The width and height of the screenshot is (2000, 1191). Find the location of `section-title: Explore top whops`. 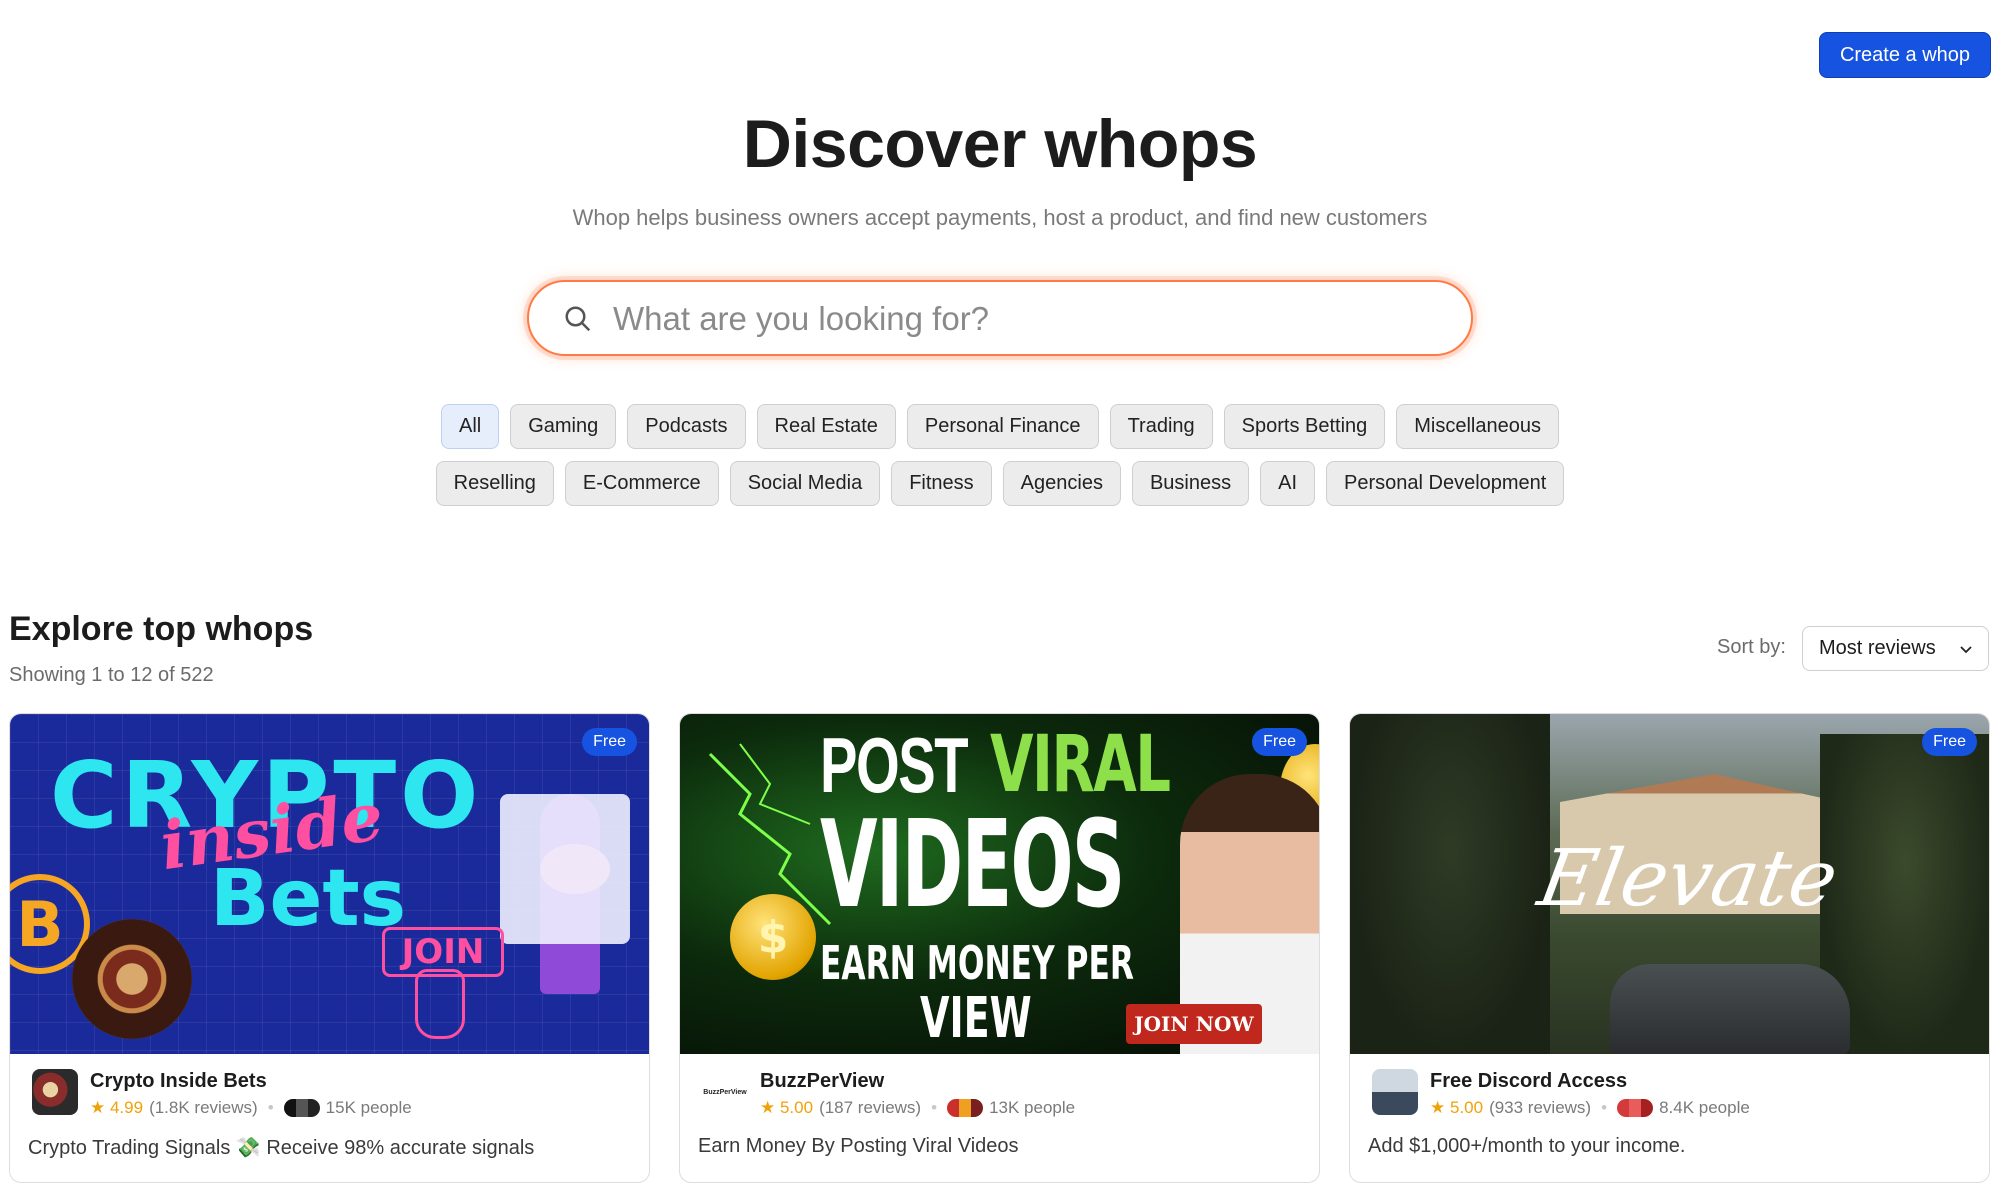

section-title: Explore top whops is located at coordinates (161, 629).